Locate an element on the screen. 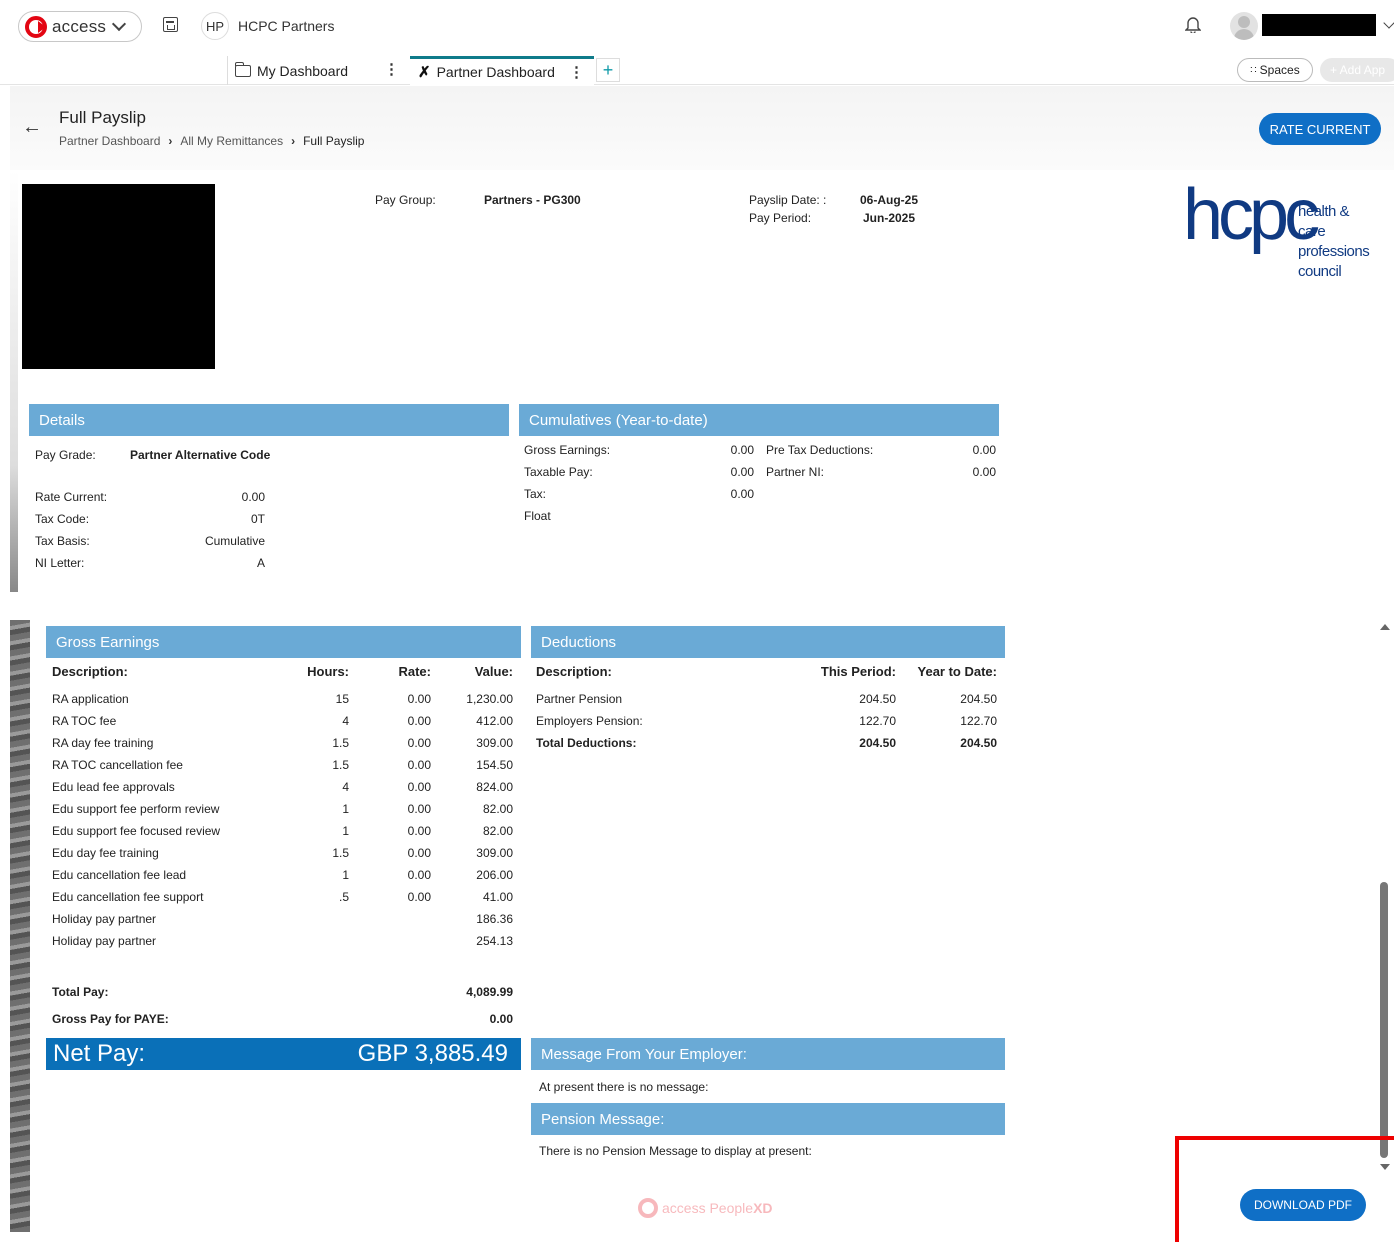 Image resolution: width=1394 pixels, height=1242 pixels. deductions-col-description: Description: is located at coordinates (574, 671).